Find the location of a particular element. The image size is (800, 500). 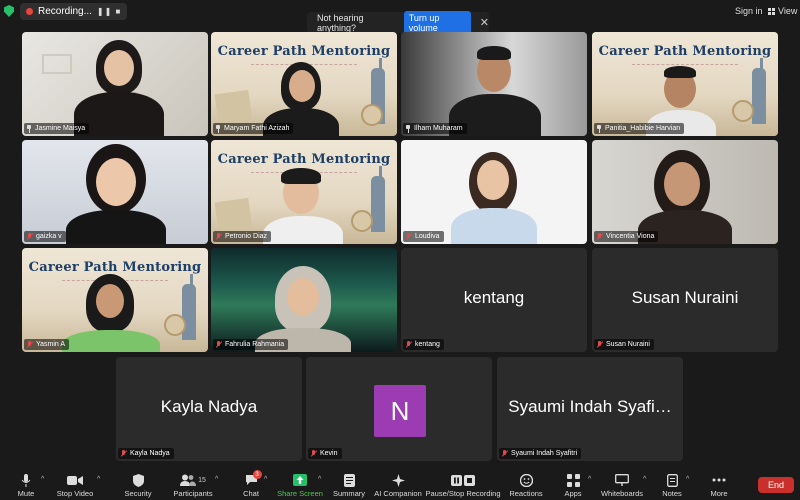

security-button: Security is located at coordinates (138, 485).